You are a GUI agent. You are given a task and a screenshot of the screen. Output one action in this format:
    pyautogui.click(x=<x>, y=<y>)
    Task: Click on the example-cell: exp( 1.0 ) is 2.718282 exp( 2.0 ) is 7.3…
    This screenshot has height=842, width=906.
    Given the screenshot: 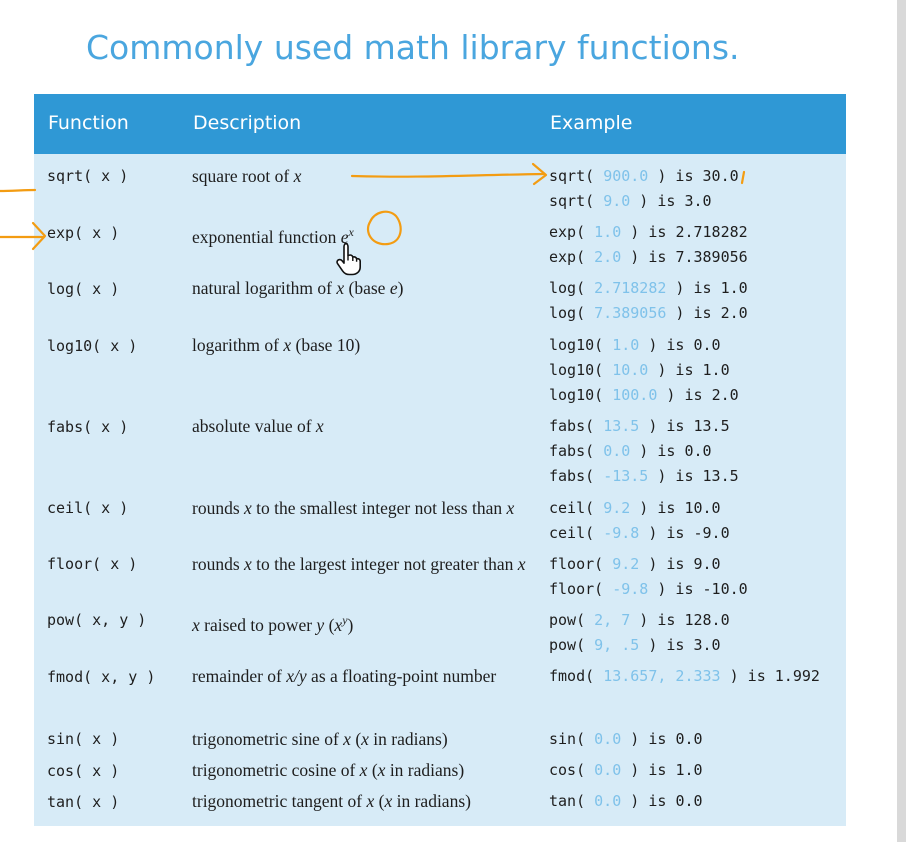 What is the action you would take?
    pyautogui.click(x=648, y=244)
    